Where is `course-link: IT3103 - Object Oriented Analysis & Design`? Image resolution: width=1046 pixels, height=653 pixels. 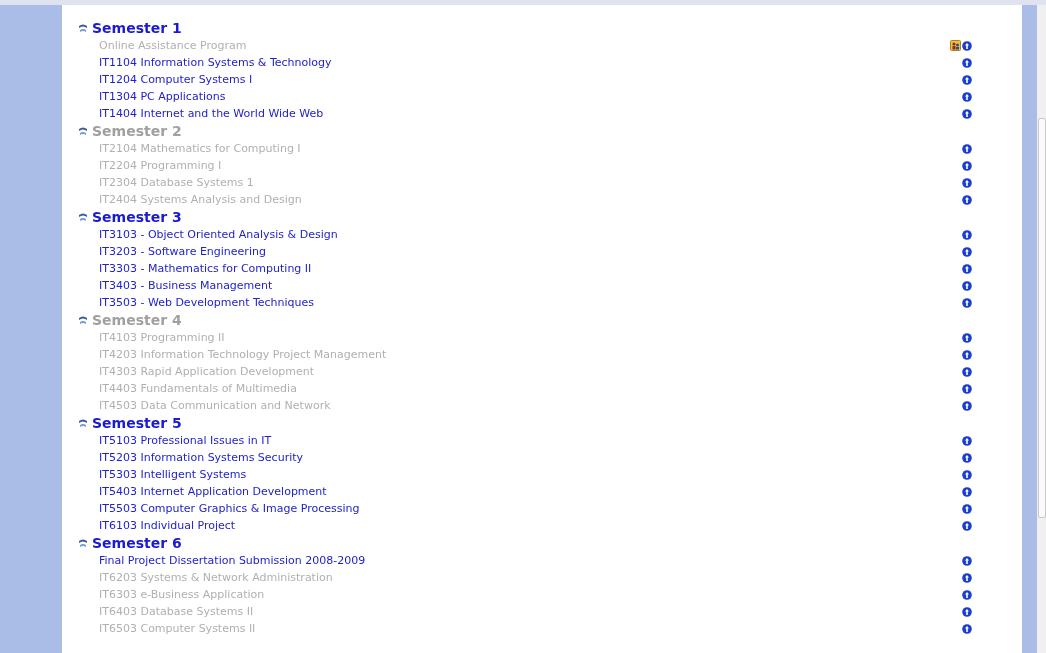
course-link: IT3103 - Object Oriented Analysis & Design is located at coordinates (530, 234).